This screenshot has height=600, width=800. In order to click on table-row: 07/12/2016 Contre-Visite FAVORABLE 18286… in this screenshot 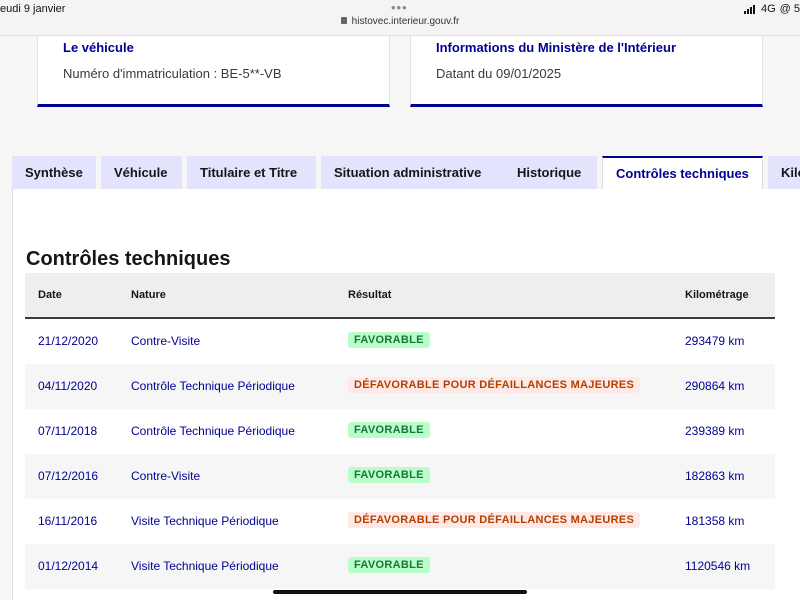, I will do `click(400, 476)`.